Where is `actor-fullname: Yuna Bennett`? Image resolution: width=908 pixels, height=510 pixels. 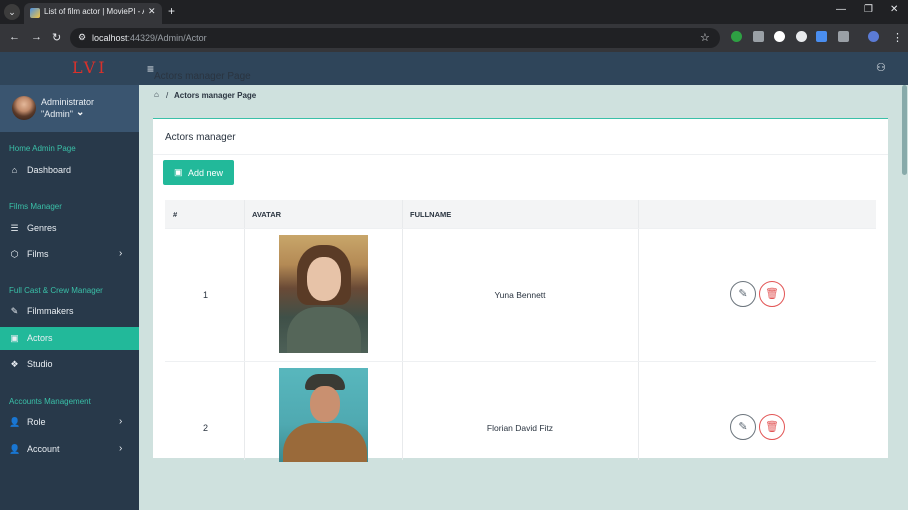
actor-fullname: Yuna Bennett is located at coordinates (520, 295).